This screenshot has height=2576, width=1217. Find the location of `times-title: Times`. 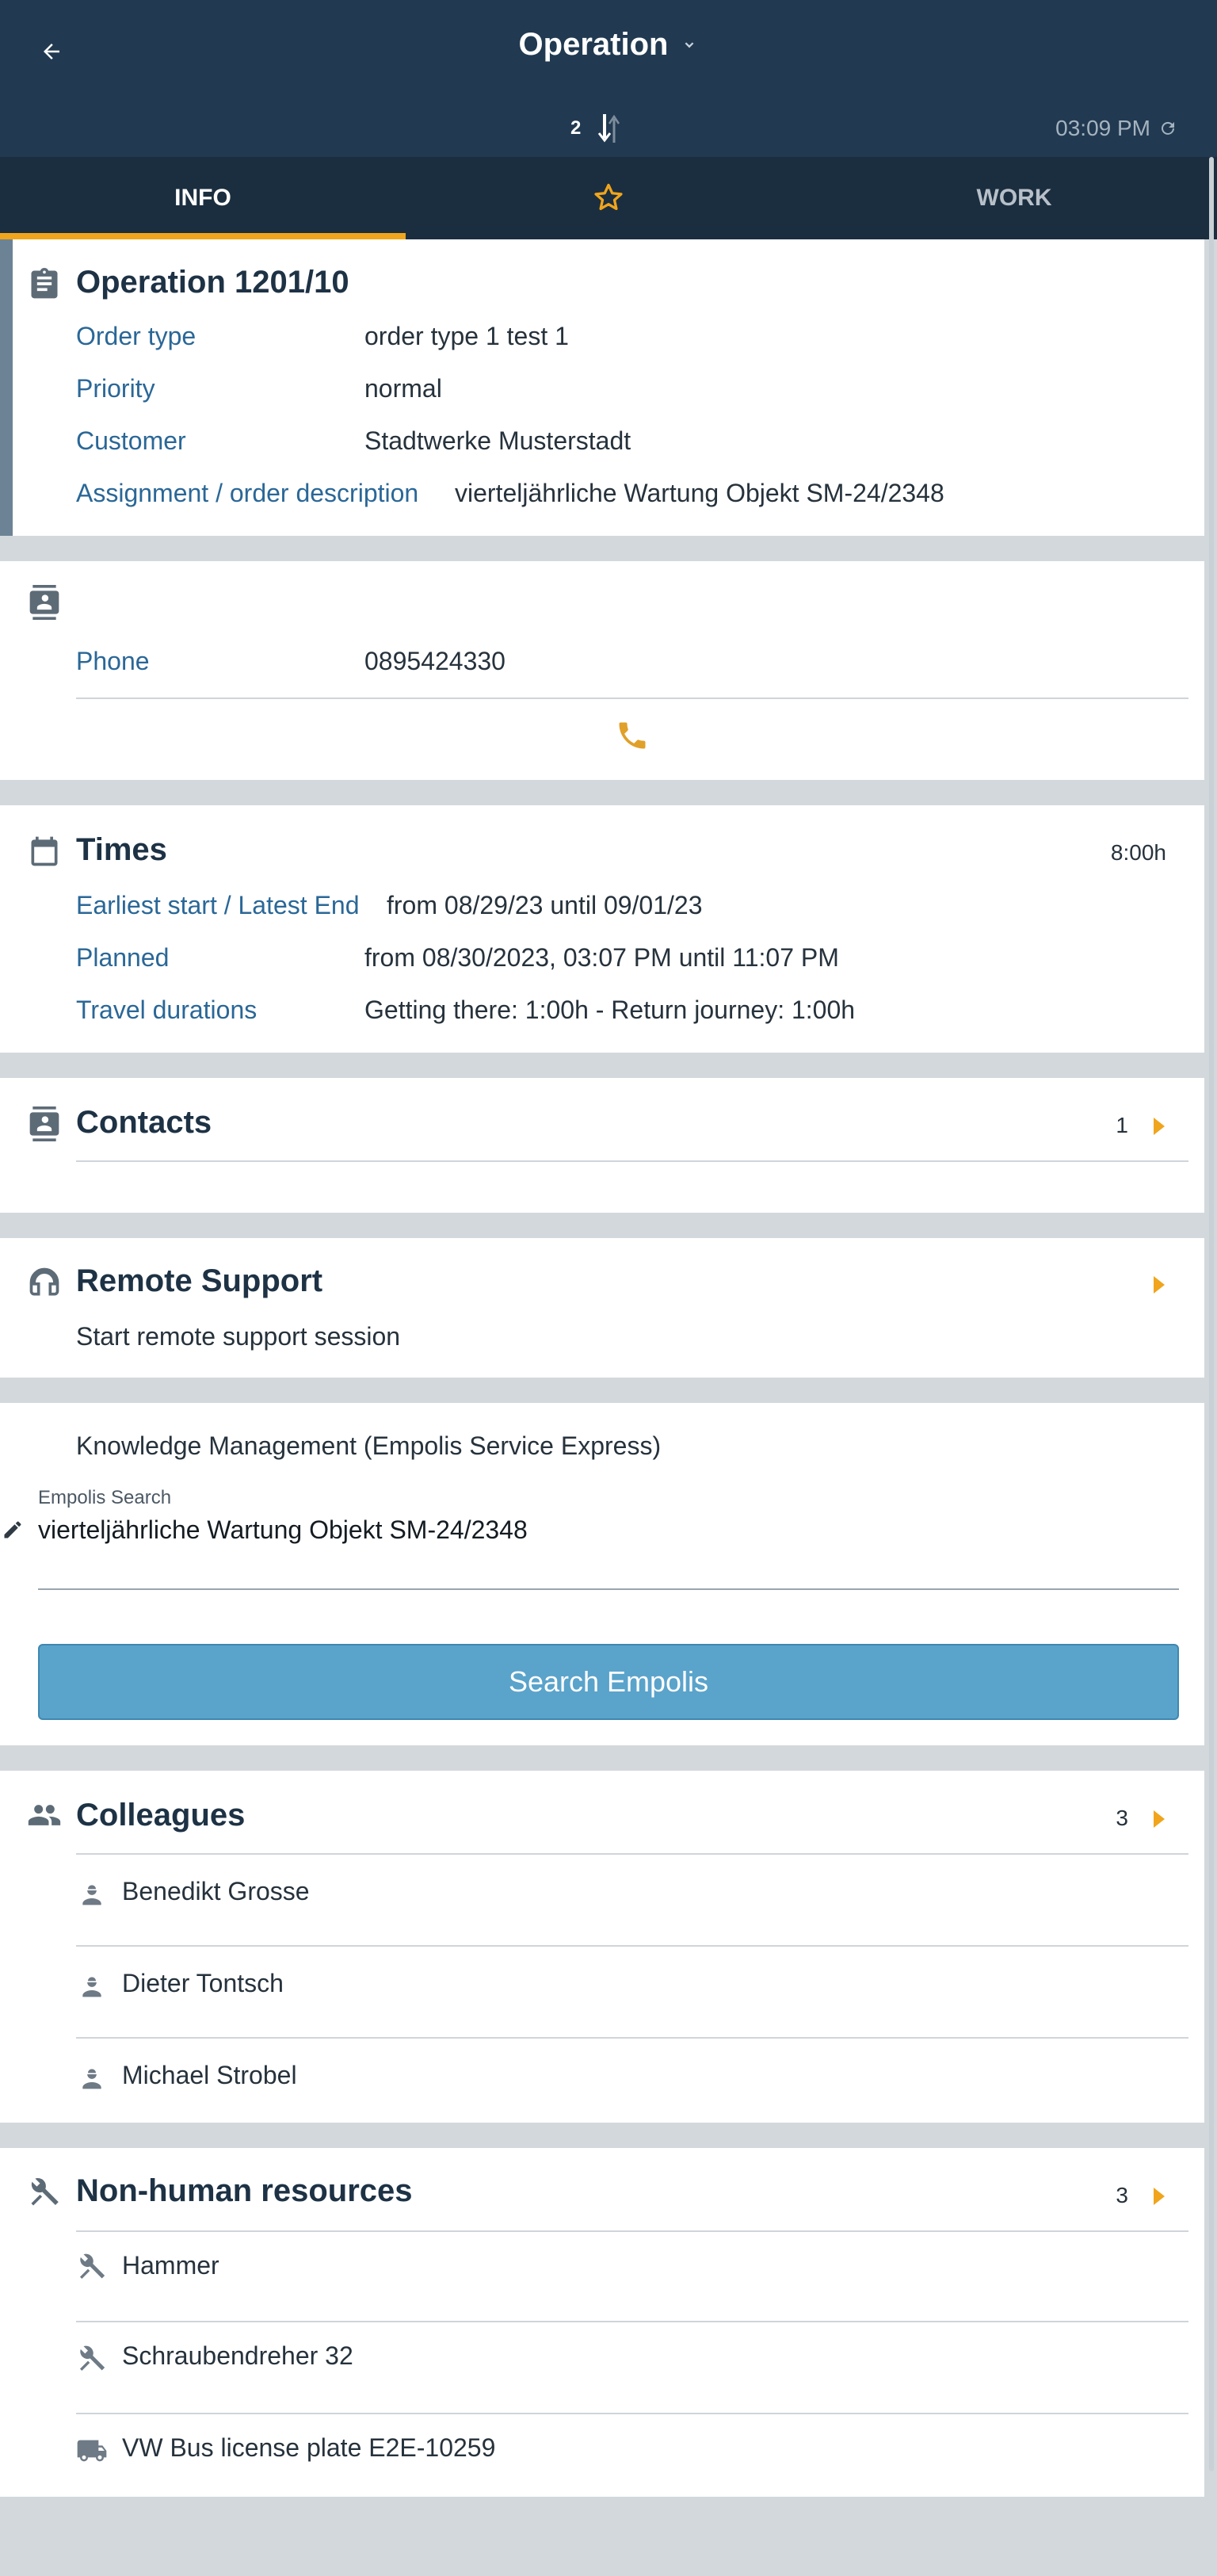

times-title: Times is located at coordinates (122, 849).